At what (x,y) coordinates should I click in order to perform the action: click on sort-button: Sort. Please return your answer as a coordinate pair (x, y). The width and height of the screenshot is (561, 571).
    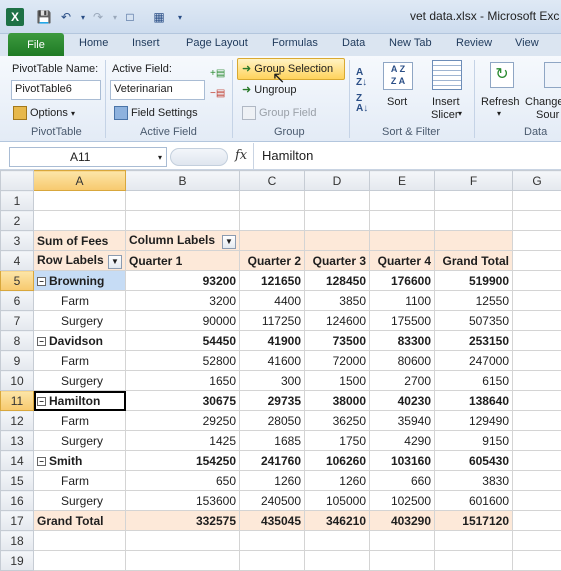
    Looking at the image, I should click on (397, 102).